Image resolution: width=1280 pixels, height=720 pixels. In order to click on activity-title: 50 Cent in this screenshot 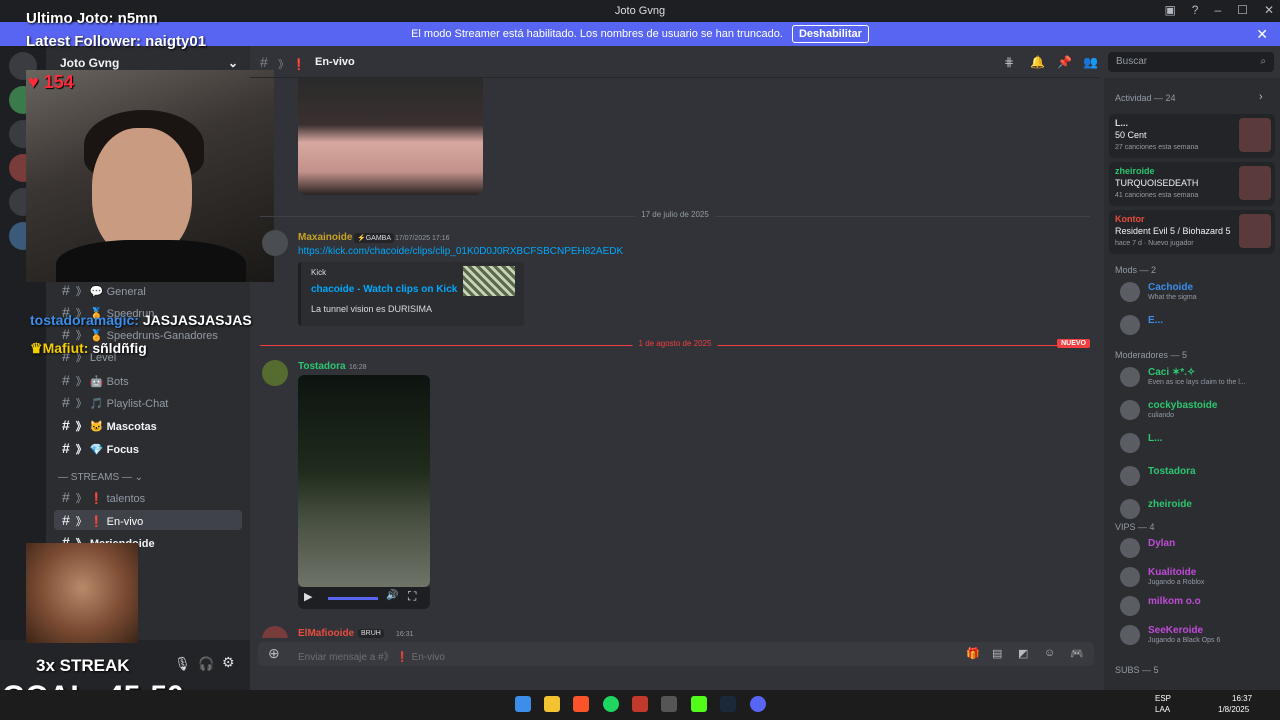, I will do `click(1131, 135)`.